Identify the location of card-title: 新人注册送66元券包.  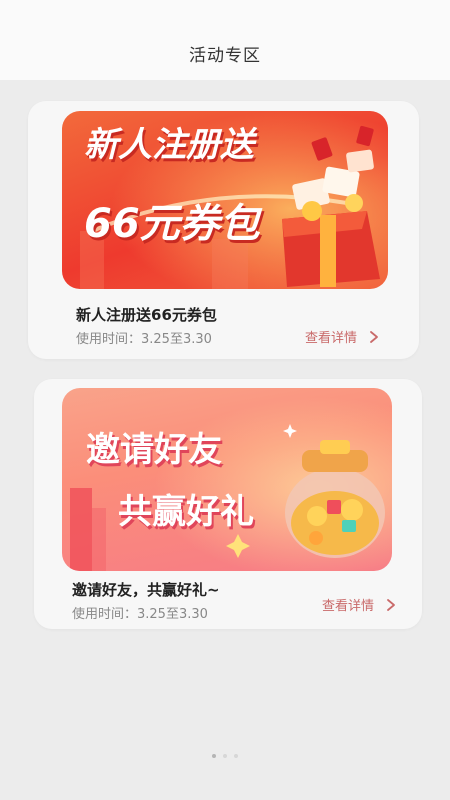
(146, 315).